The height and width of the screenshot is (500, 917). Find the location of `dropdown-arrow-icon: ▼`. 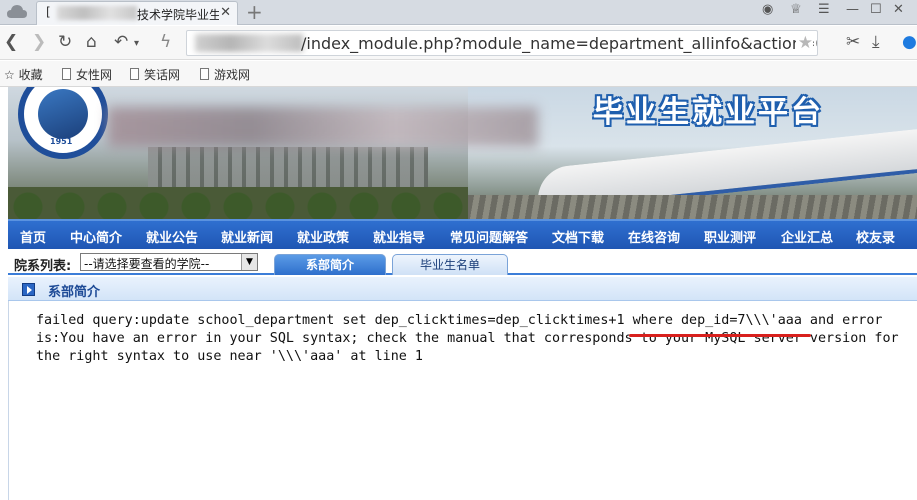

dropdown-arrow-icon: ▼ is located at coordinates (249, 262).